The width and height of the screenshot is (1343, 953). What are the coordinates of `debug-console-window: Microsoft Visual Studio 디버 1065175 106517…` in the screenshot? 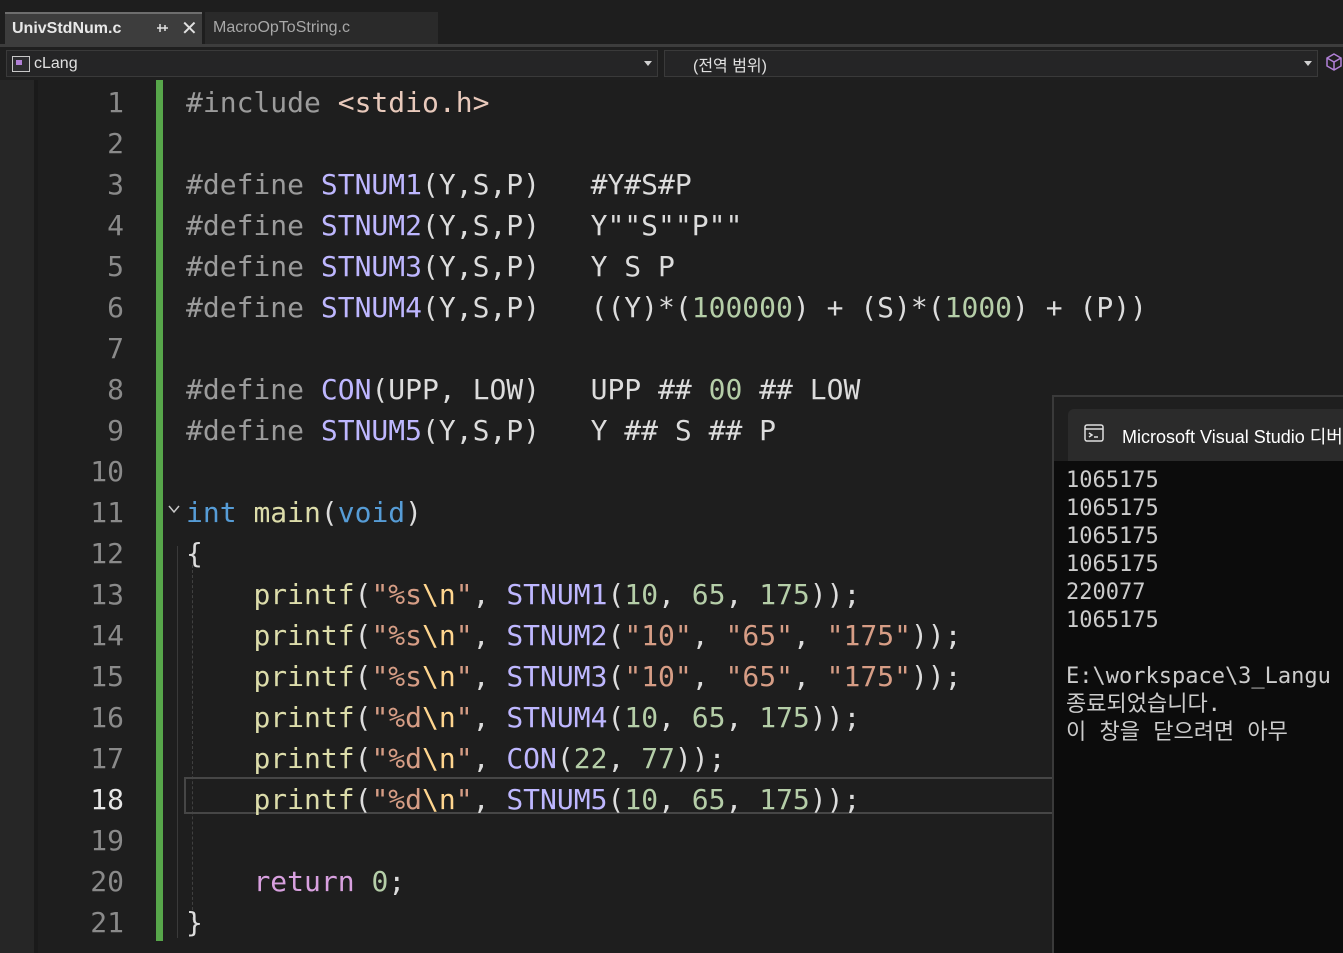 It's located at (1197, 674).